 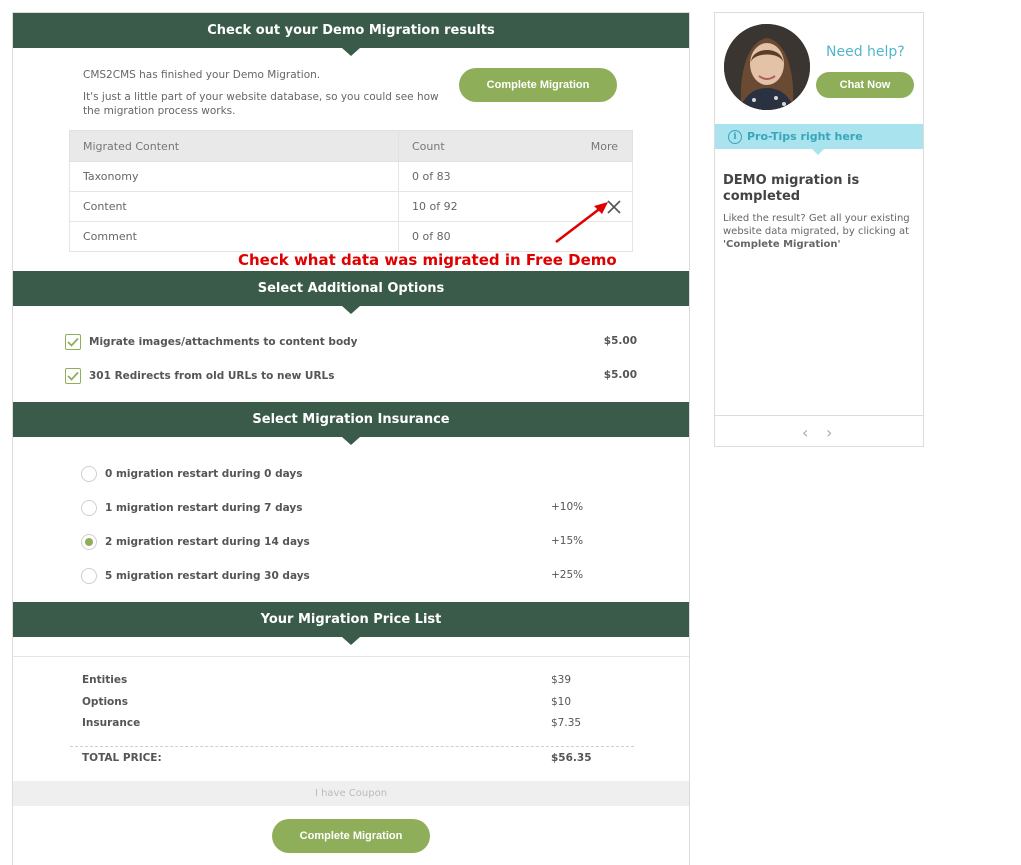 I want to click on info-icon: i, so click(x=735, y=136).